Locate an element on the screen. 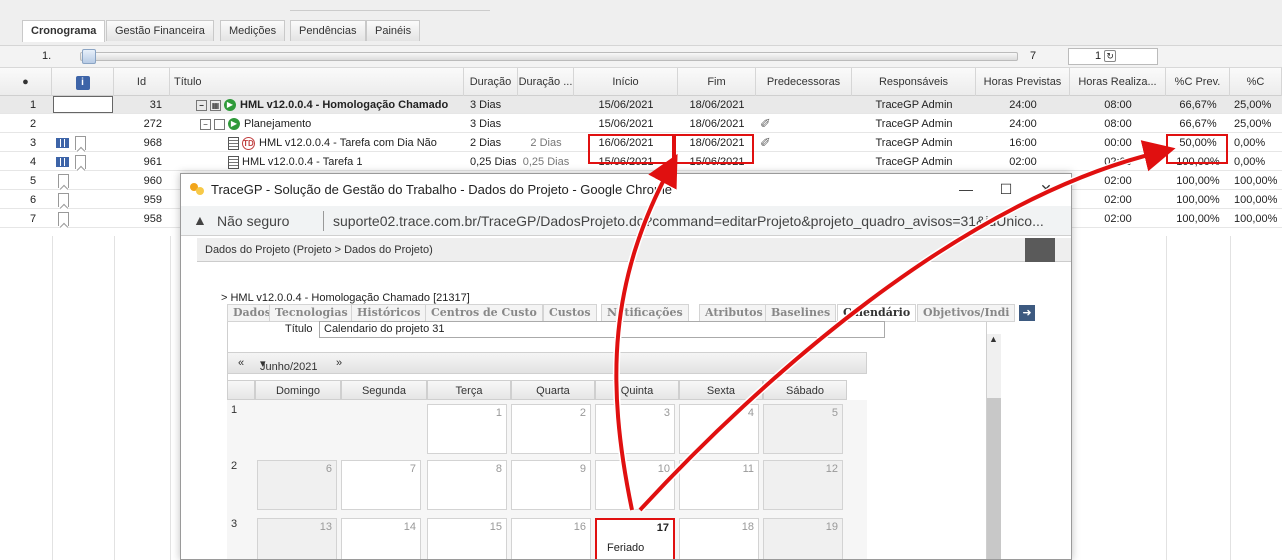  col-predecessoras: Predecessoras is located at coordinates (804, 82).